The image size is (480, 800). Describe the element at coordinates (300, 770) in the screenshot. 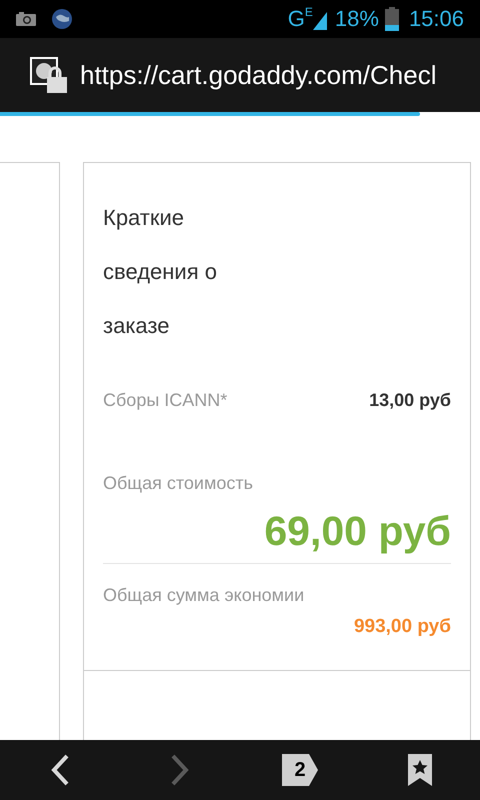

I see `tabs-button: 2` at that location.